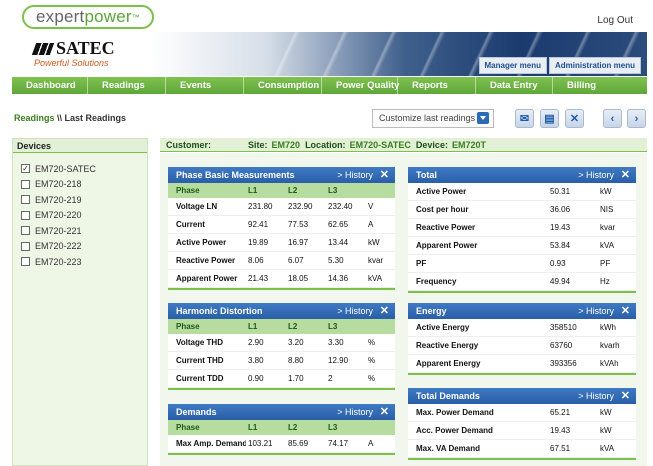  What do you see at coordinates (605, 263) in the screenshot?
I see `row-unit: PF` at bounding box center [605, 263].